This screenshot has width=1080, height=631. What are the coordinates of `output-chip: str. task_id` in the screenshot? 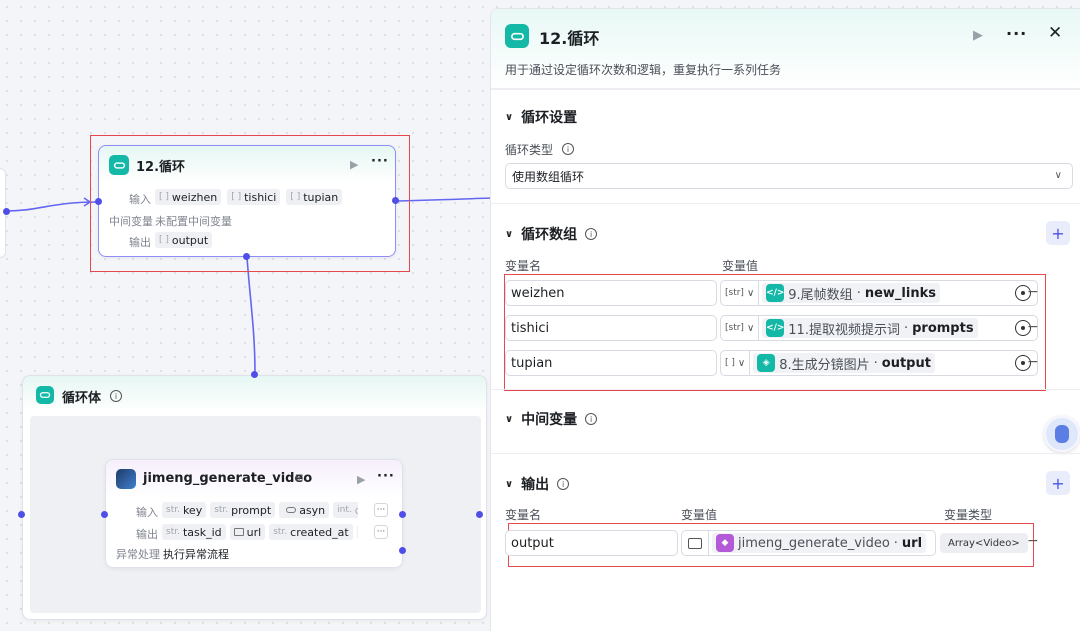 It's located at (194, 532).